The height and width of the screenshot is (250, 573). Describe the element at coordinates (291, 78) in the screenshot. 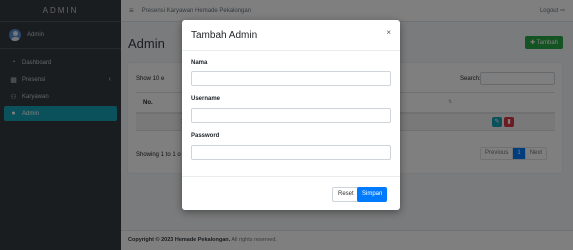

I see `nama-field` at that location.